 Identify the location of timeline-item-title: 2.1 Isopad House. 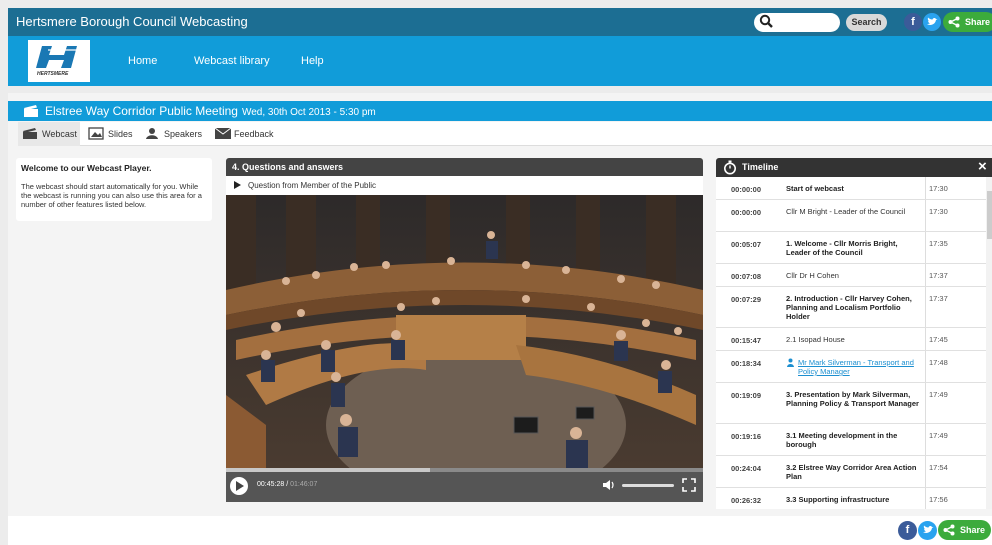
(815, 339).